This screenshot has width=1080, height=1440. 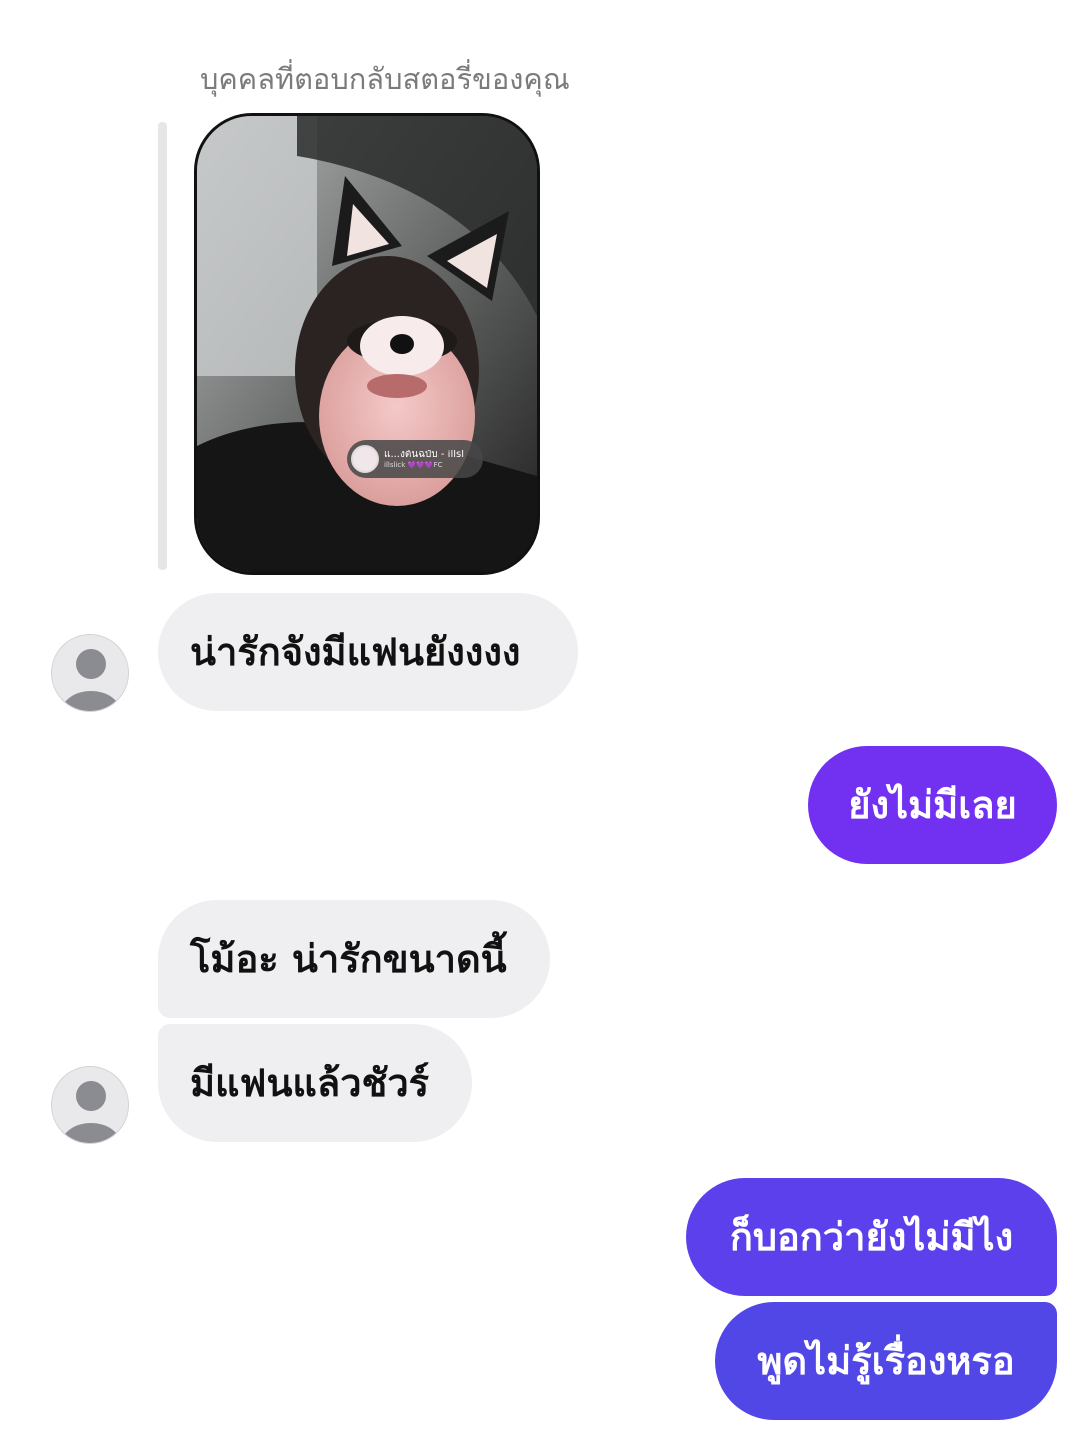 What do you see at coordinates (368, 652) in the screenshot?
I see `message-bubble-incoming: น่ารักจังมีแฟนยังงงง` at bounding box center [368, 652].